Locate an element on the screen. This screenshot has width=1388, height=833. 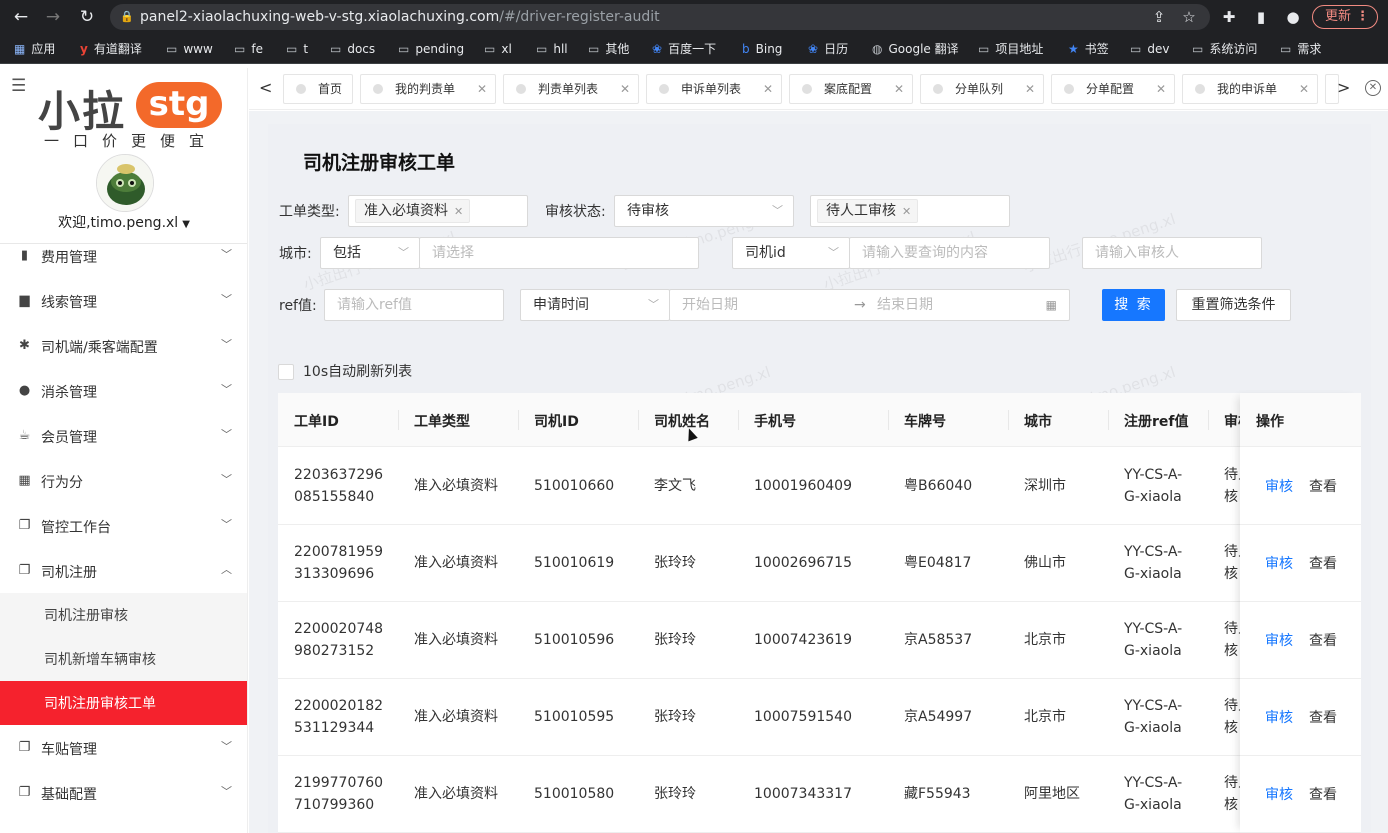
menu-item-leads: ▆ 线索管理 ﹀ is located at coordinates (123, 301).